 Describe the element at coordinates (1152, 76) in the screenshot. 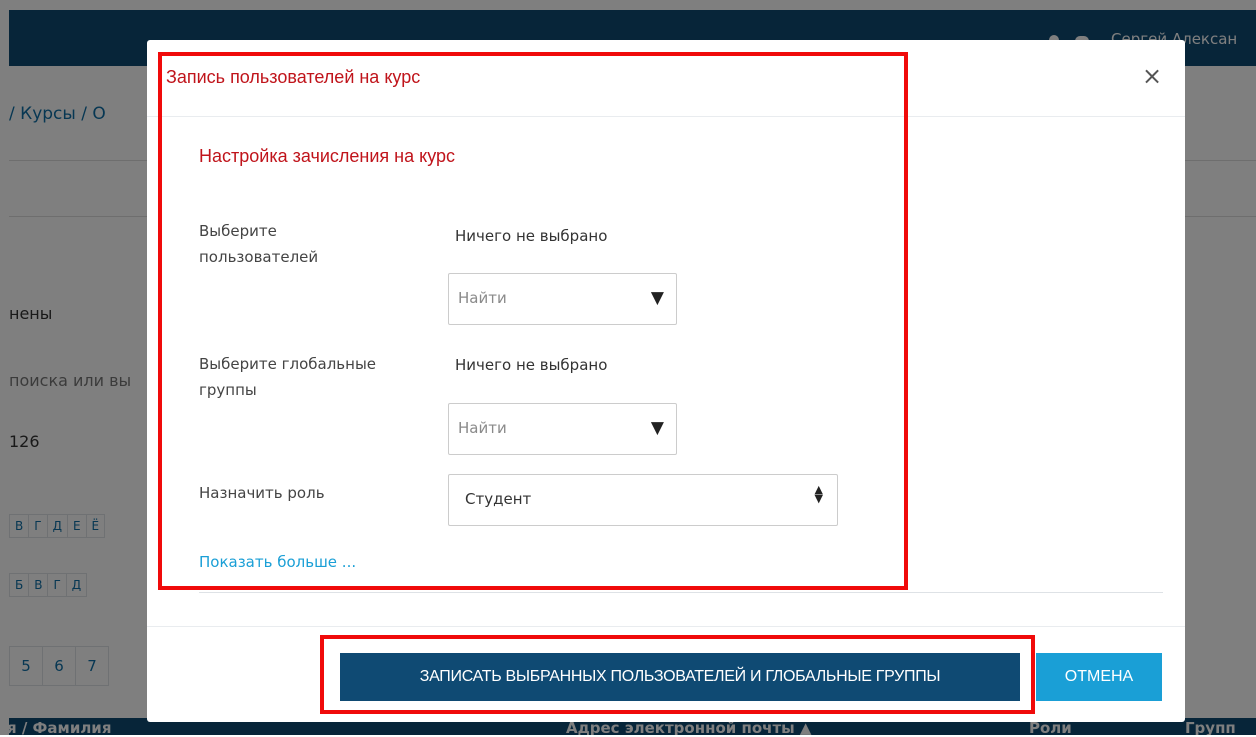

I see `close-icon: ×` at that location.